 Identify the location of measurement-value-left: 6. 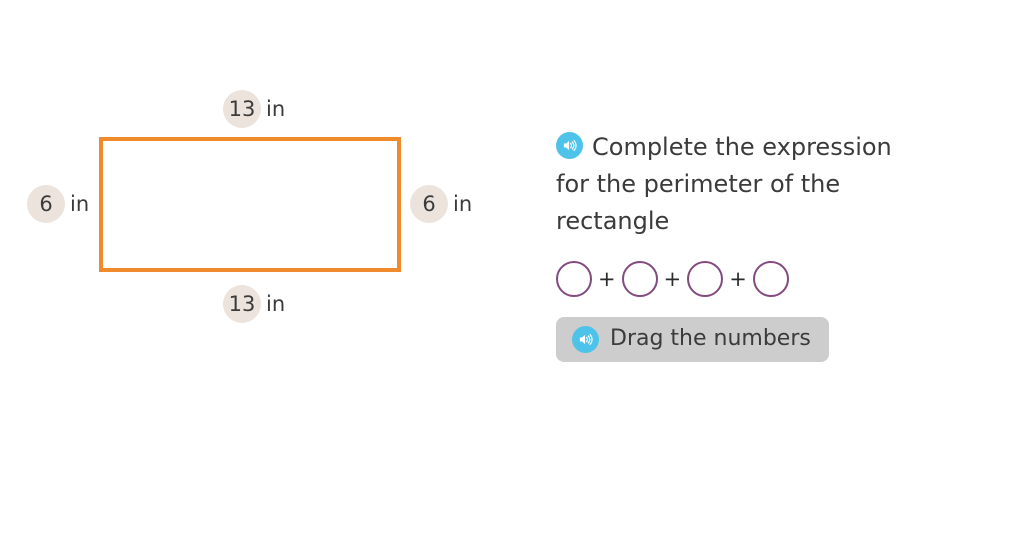
(46, 204).